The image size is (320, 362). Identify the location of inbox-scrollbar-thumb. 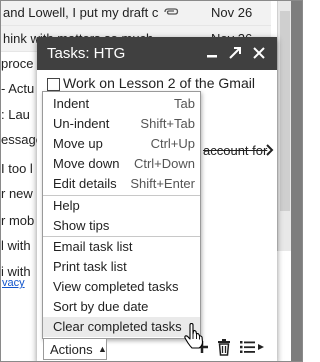
(285, 111).